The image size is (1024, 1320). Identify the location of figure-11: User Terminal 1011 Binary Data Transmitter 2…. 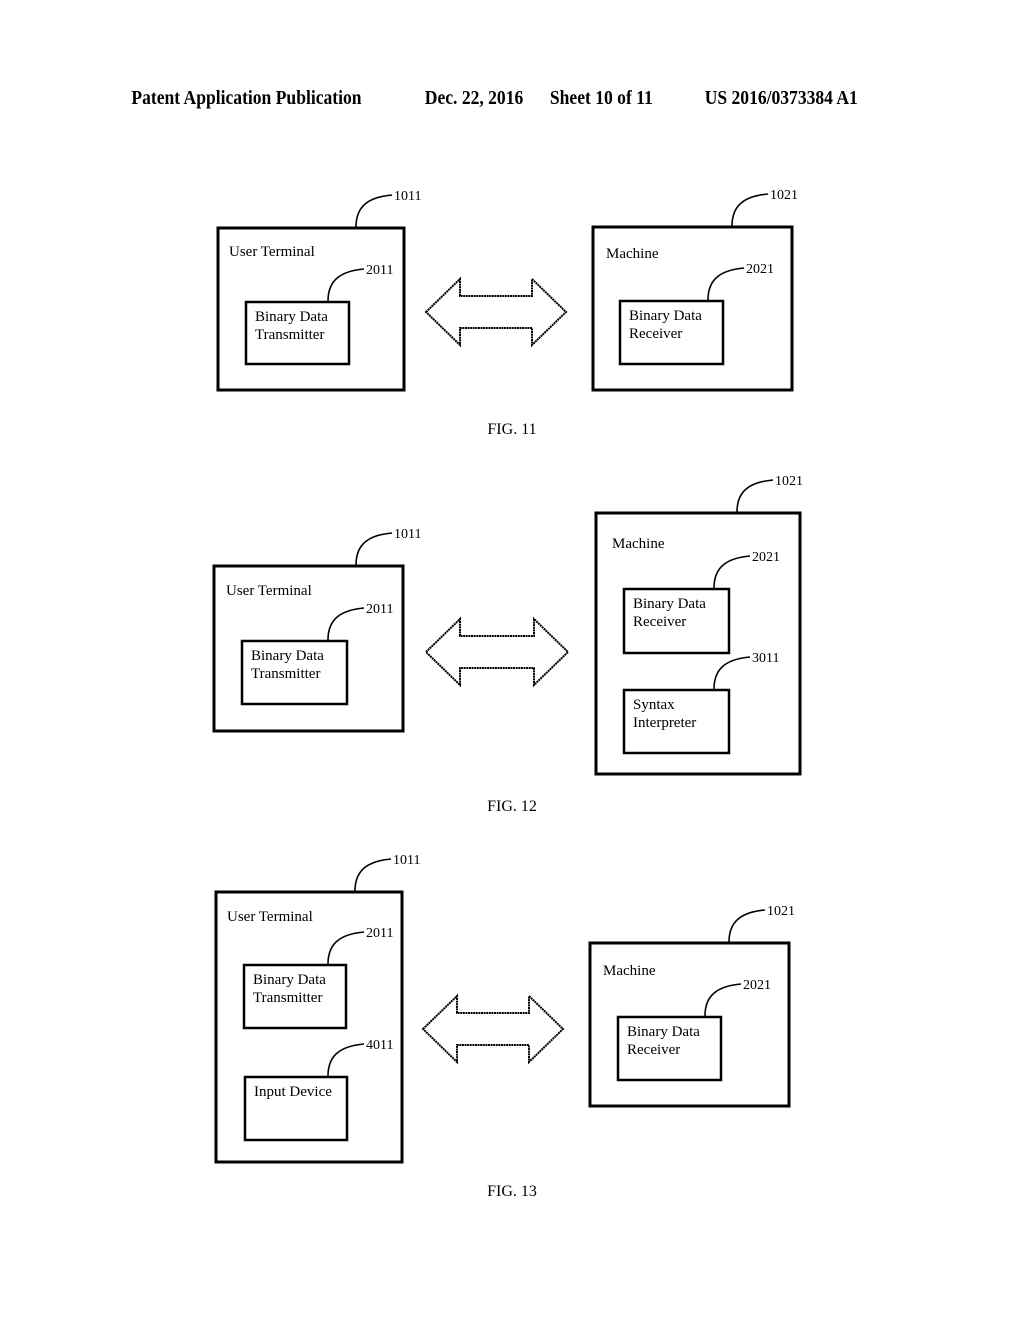
(507, 313).